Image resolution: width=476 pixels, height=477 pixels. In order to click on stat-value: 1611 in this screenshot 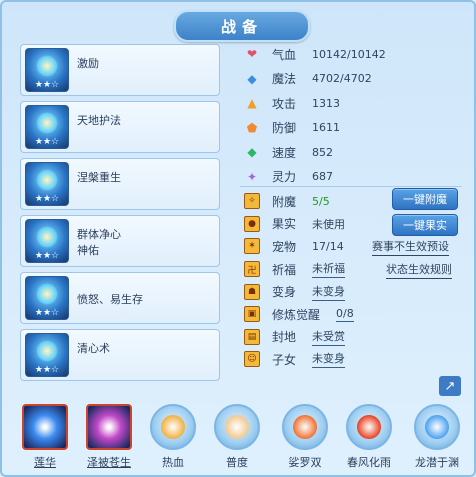, I will do `click(326, 128)`.